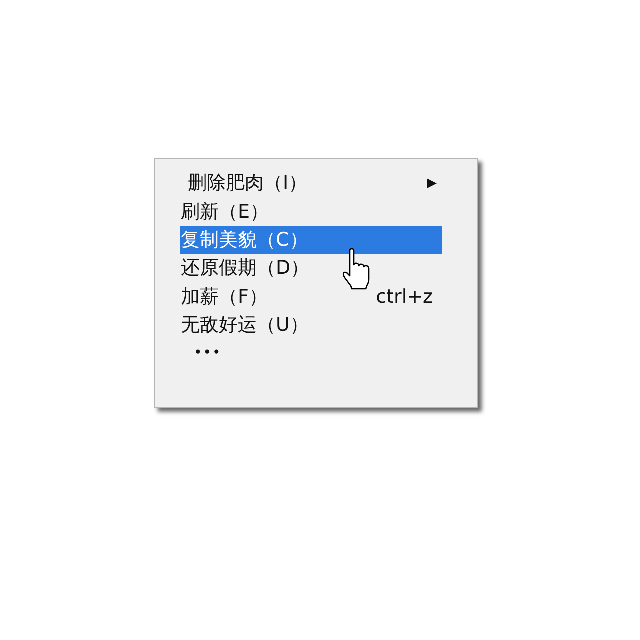 This screenshot has width=640, height=640. Describe the element at coordinates (311, 240) in the screenshot. I see `menu-item: 复制美貌（C）` at that location.